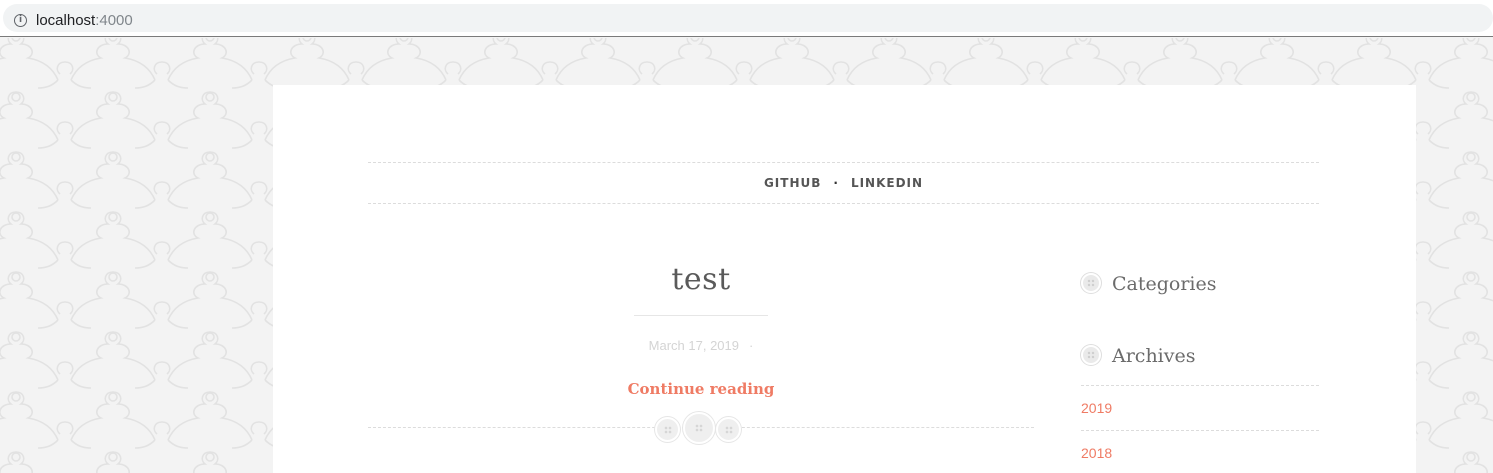 This screenshot has width=1493, height=473. Describe the element at coordinates (1200, 451) in the screenshot. I see `list-item: 2018` at that location.